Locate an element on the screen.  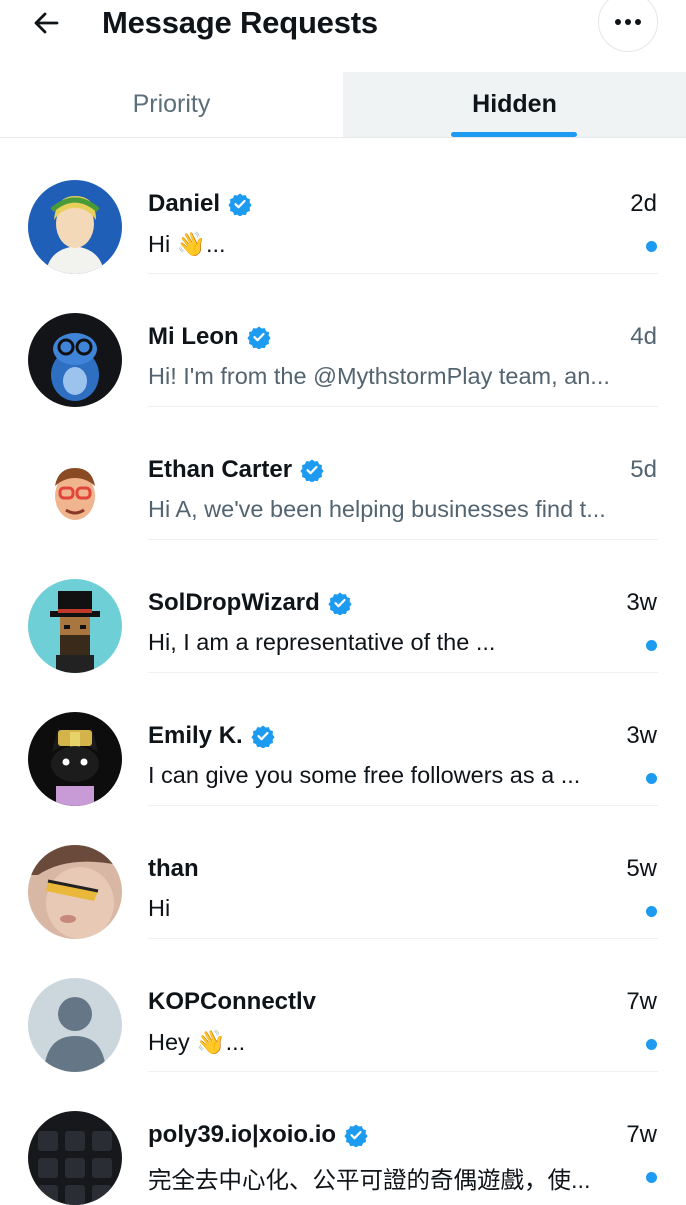
more-options-button is located at coordinates (628, 26).